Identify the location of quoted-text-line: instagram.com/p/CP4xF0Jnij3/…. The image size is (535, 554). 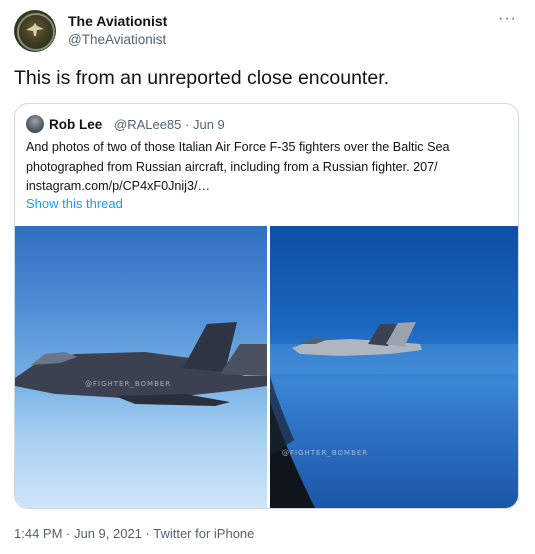
(118, 186).